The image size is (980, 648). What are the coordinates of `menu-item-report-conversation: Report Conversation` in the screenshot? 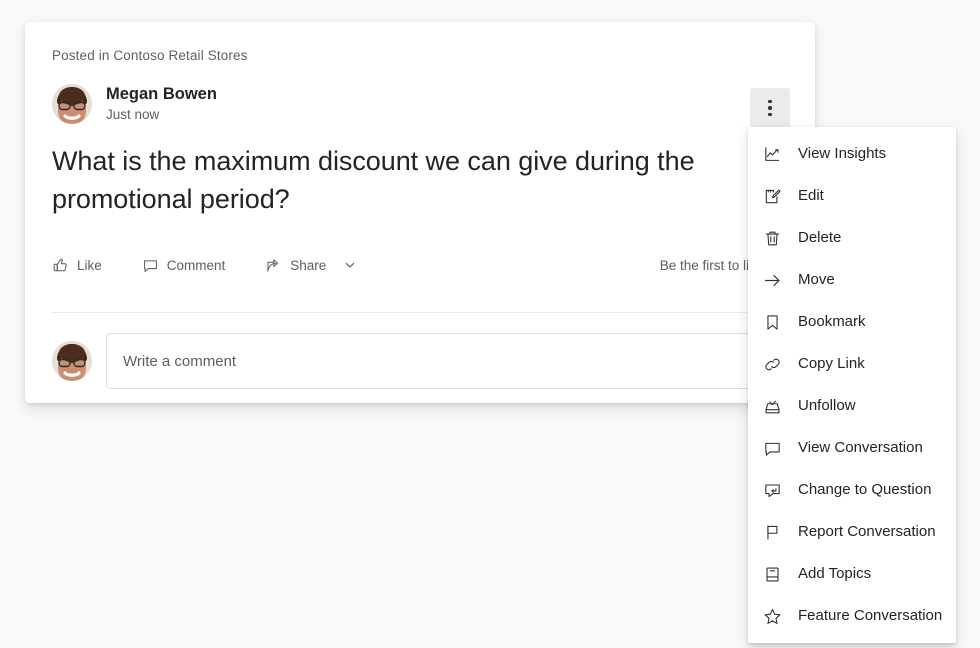 It's located at (852, 532).